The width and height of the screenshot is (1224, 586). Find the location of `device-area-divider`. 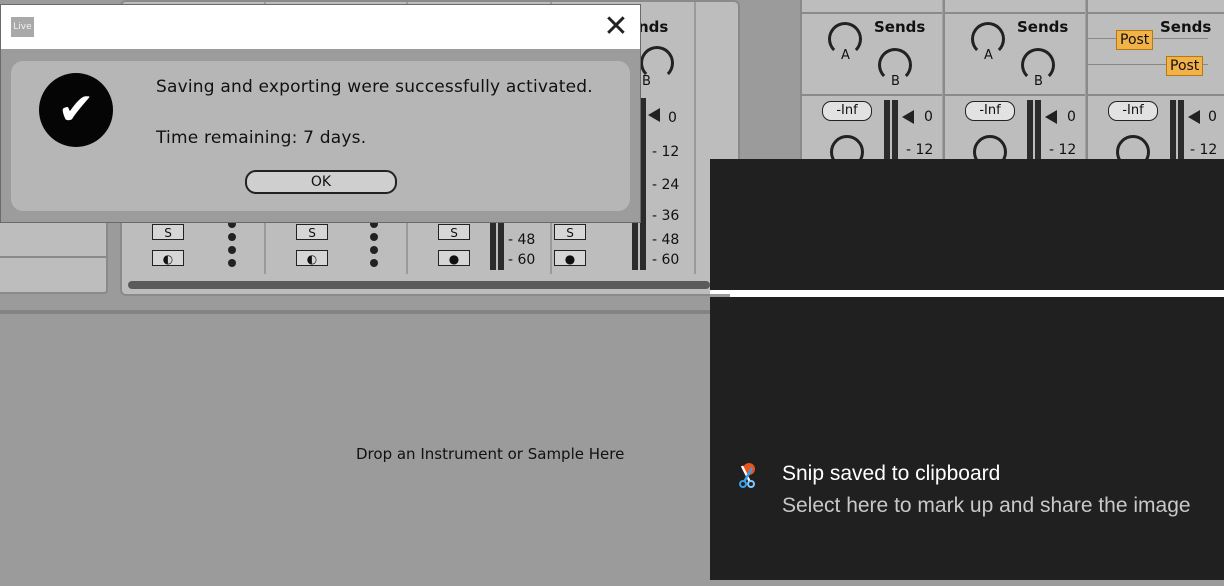

device-area-divider is located at coordinates (355, 312).